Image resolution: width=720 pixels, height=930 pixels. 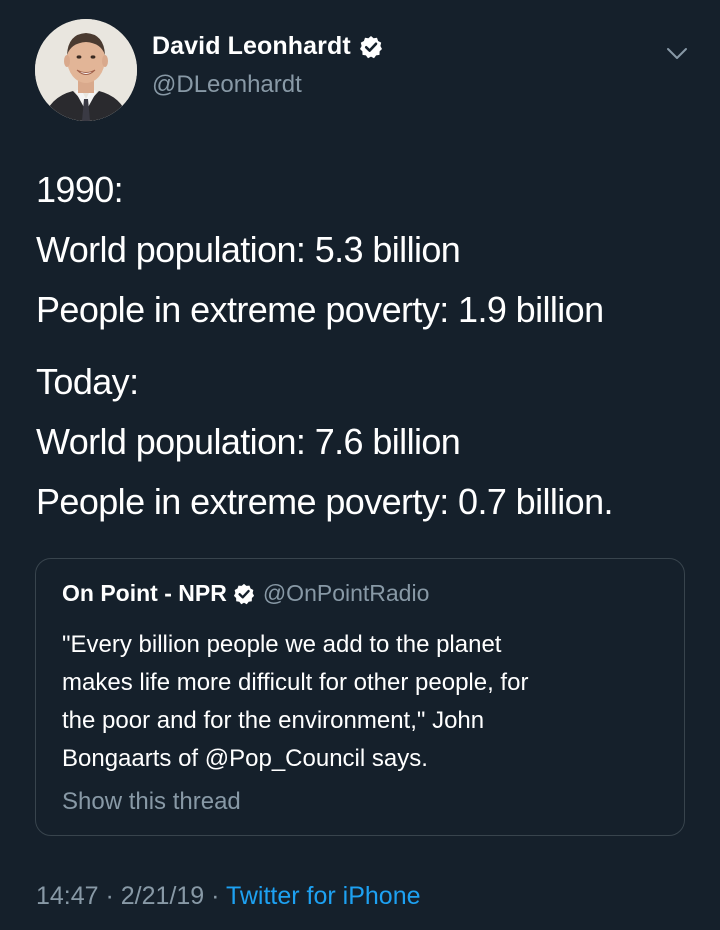 I want to click on tweet-date: 2/21/19, so click(x=162, y=896).